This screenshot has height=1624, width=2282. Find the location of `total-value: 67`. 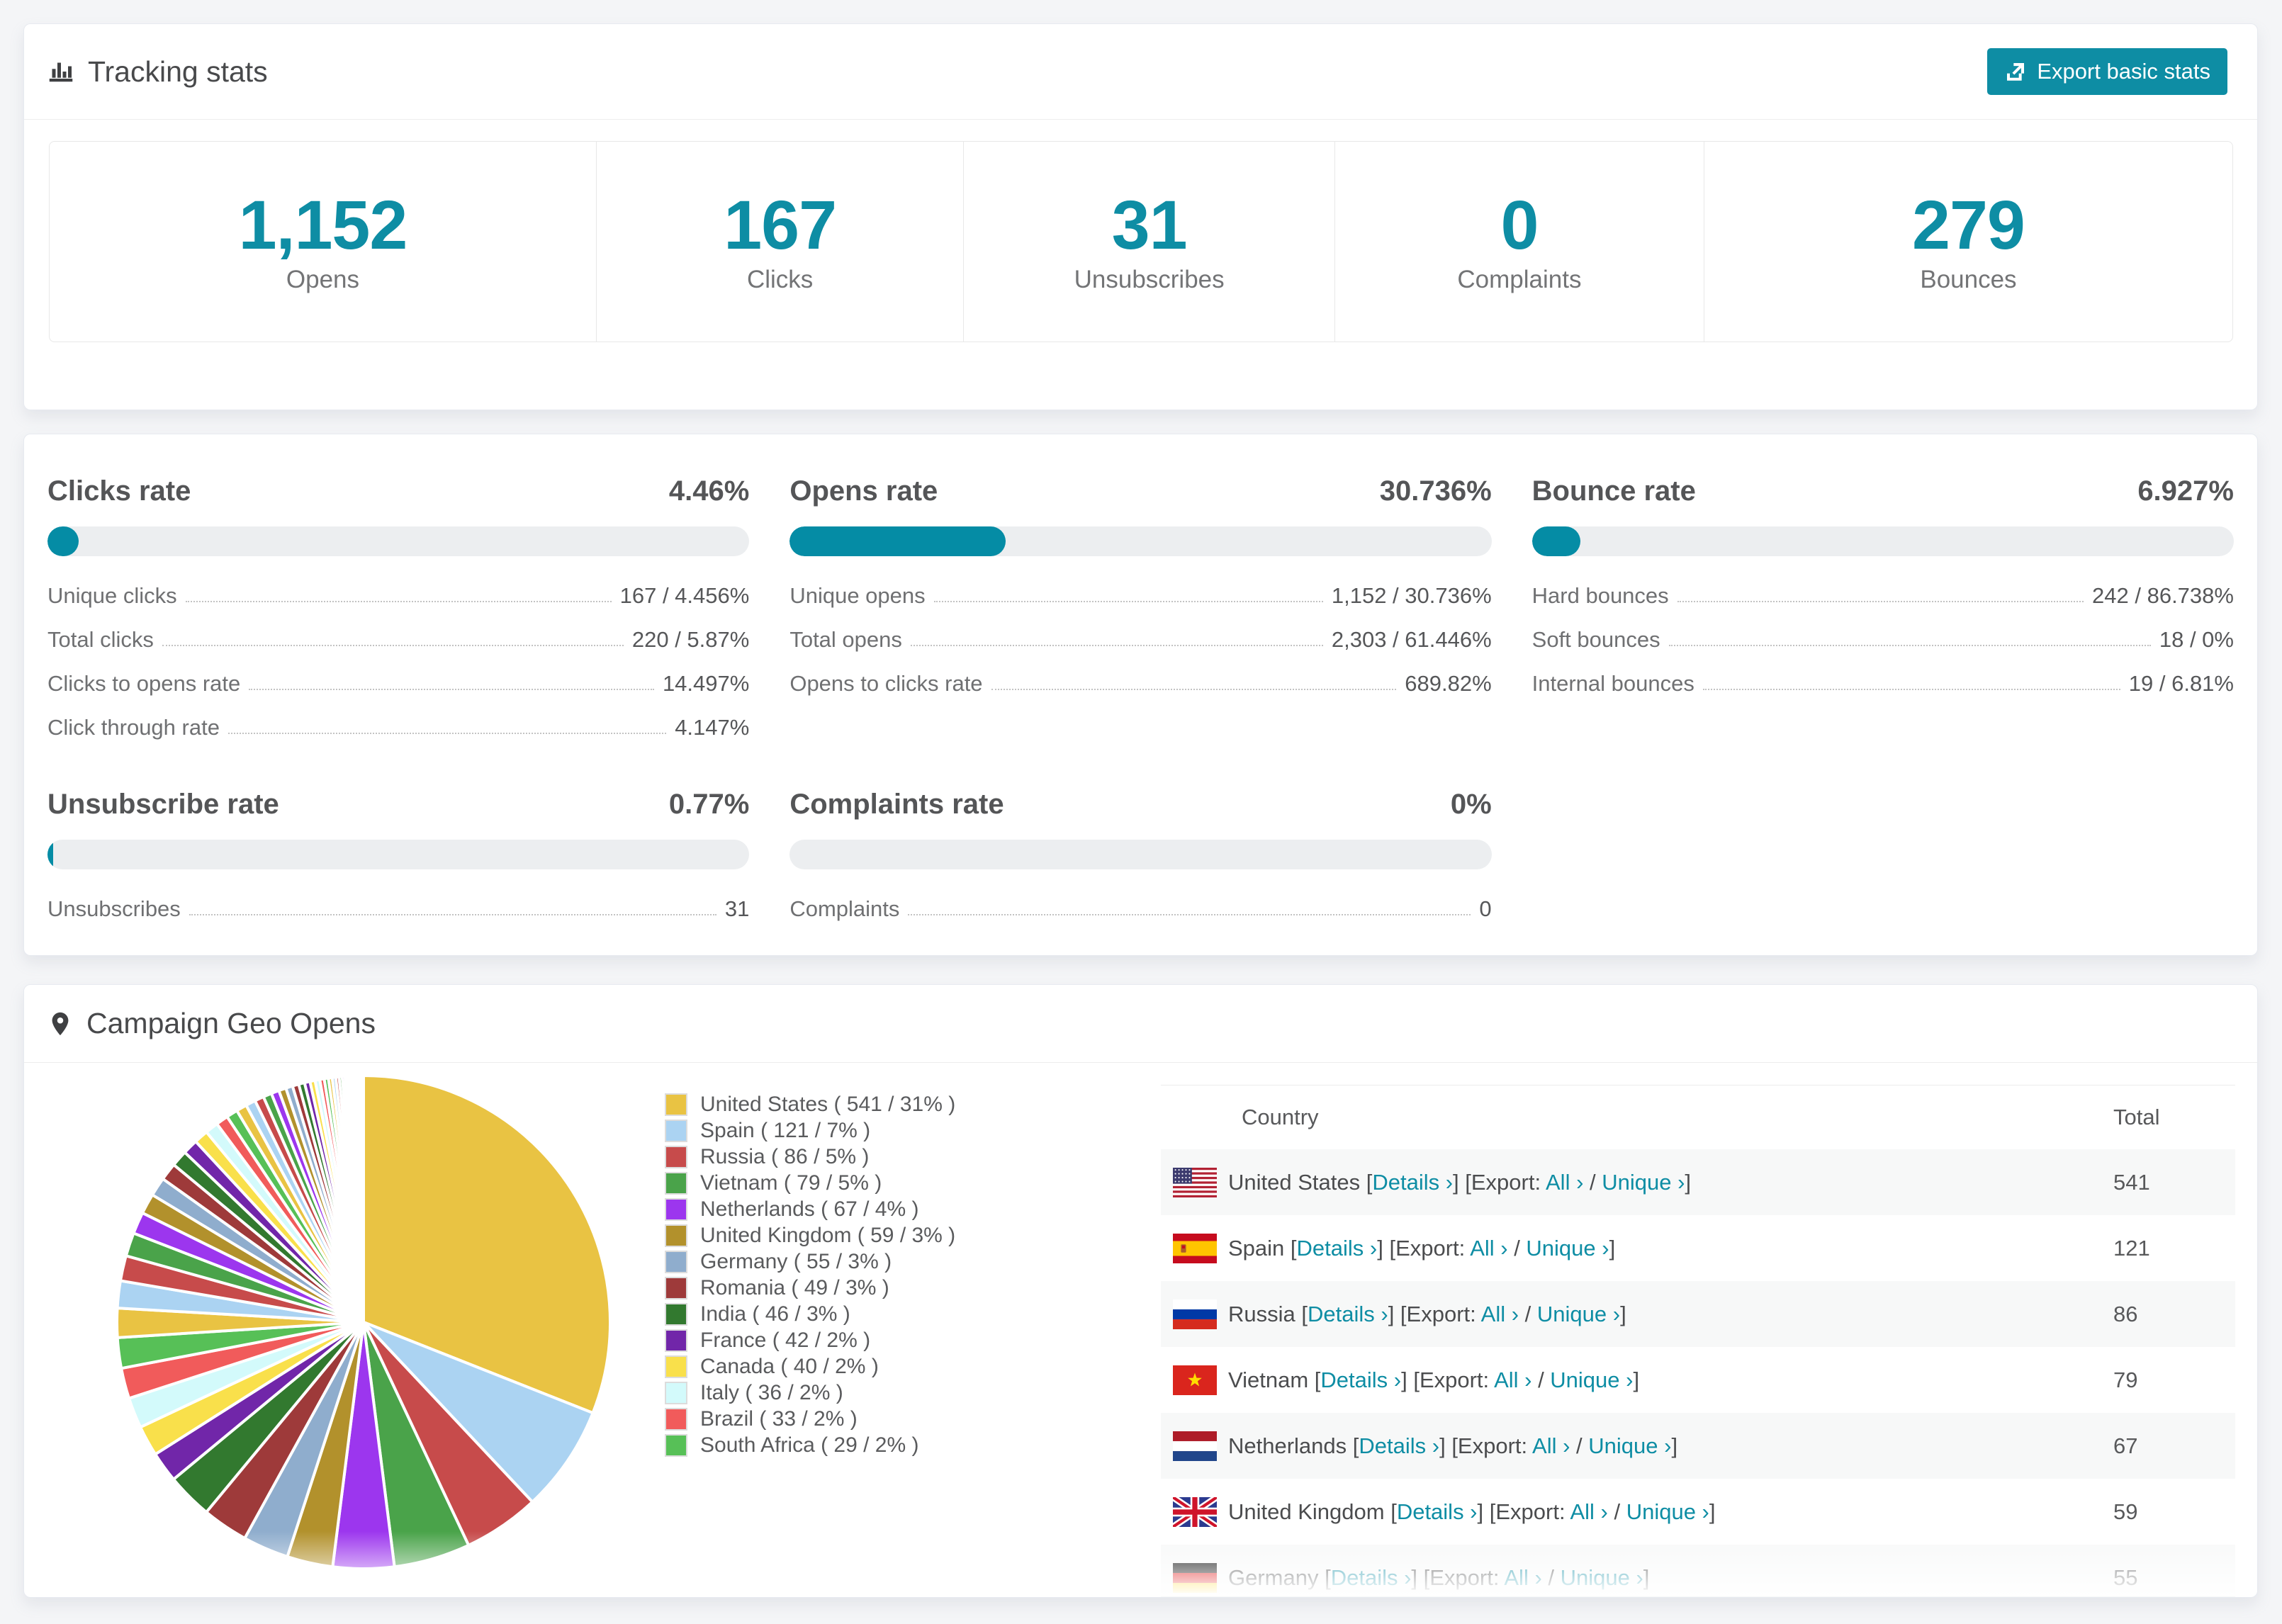

total-value: 67 is located at coordinates (2125, 1446).